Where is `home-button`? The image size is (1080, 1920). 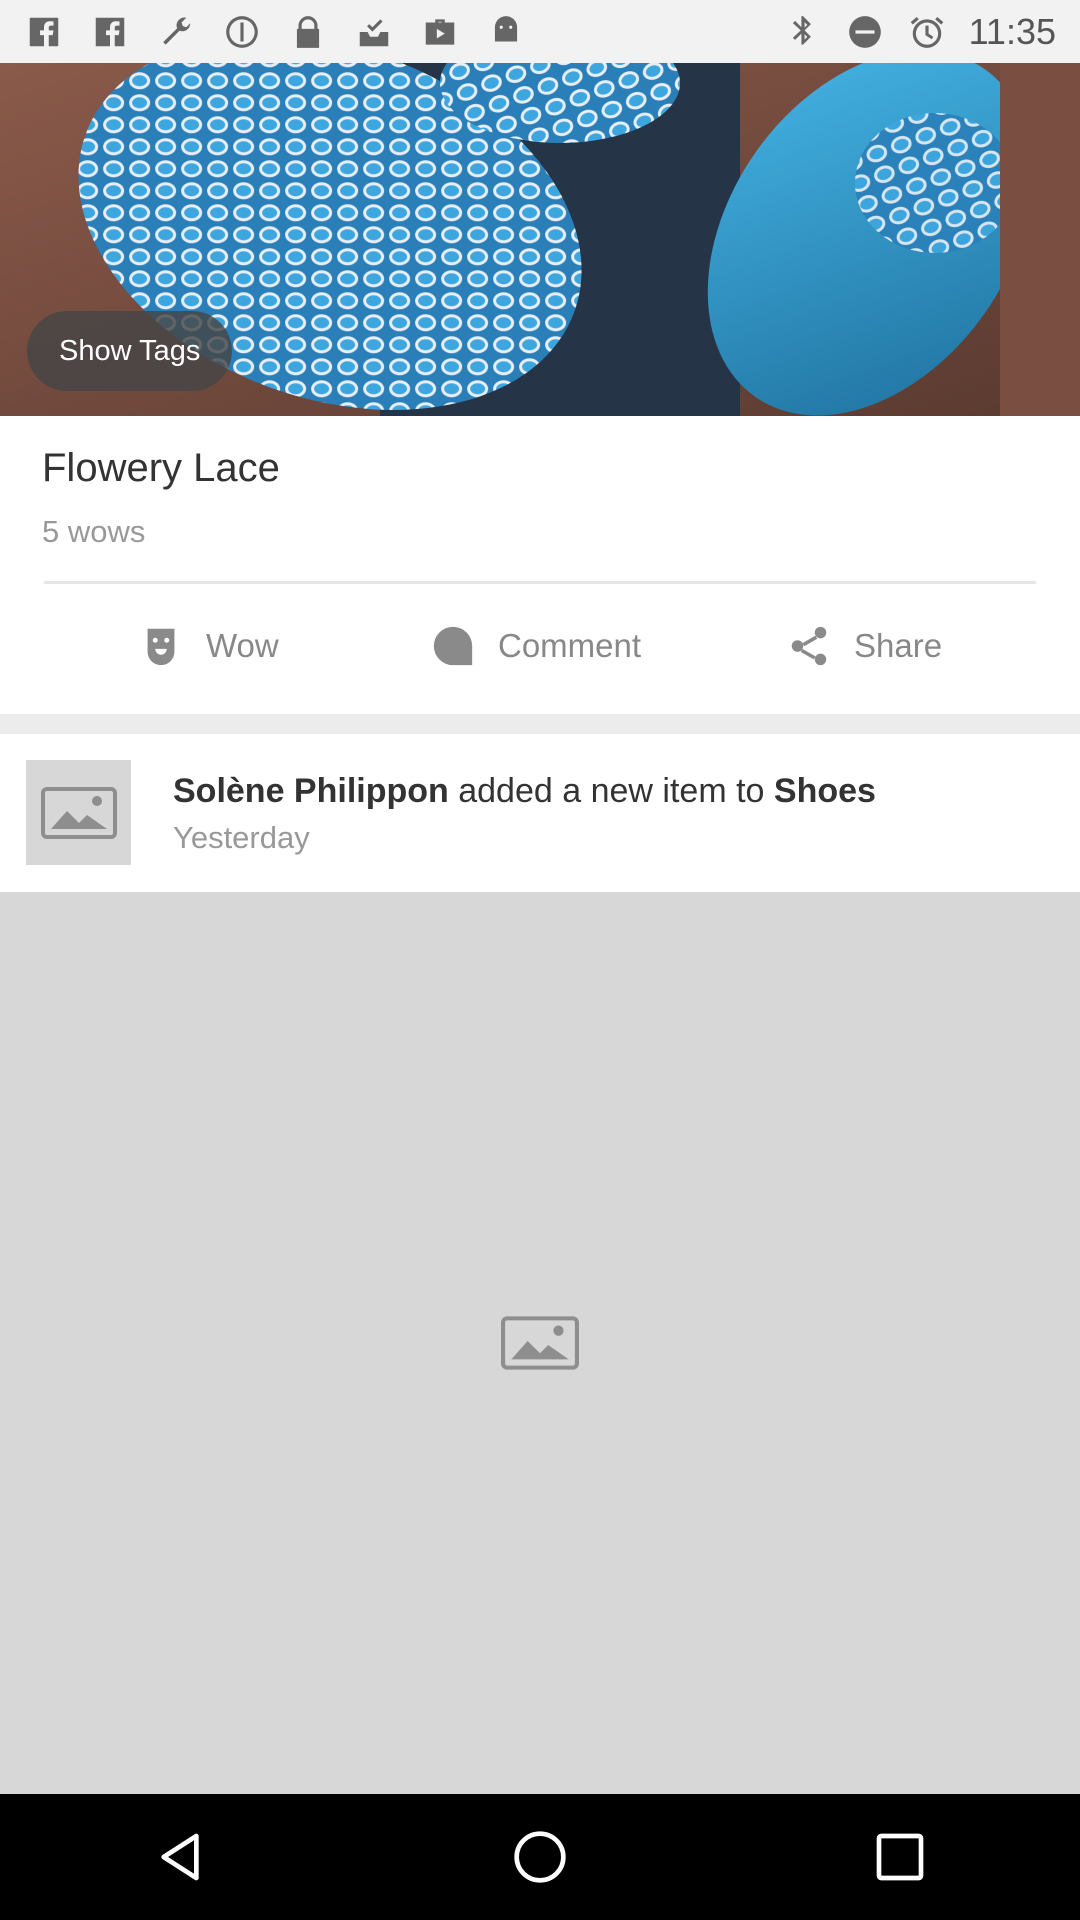
home-button is located at coordinates (540, 1857).